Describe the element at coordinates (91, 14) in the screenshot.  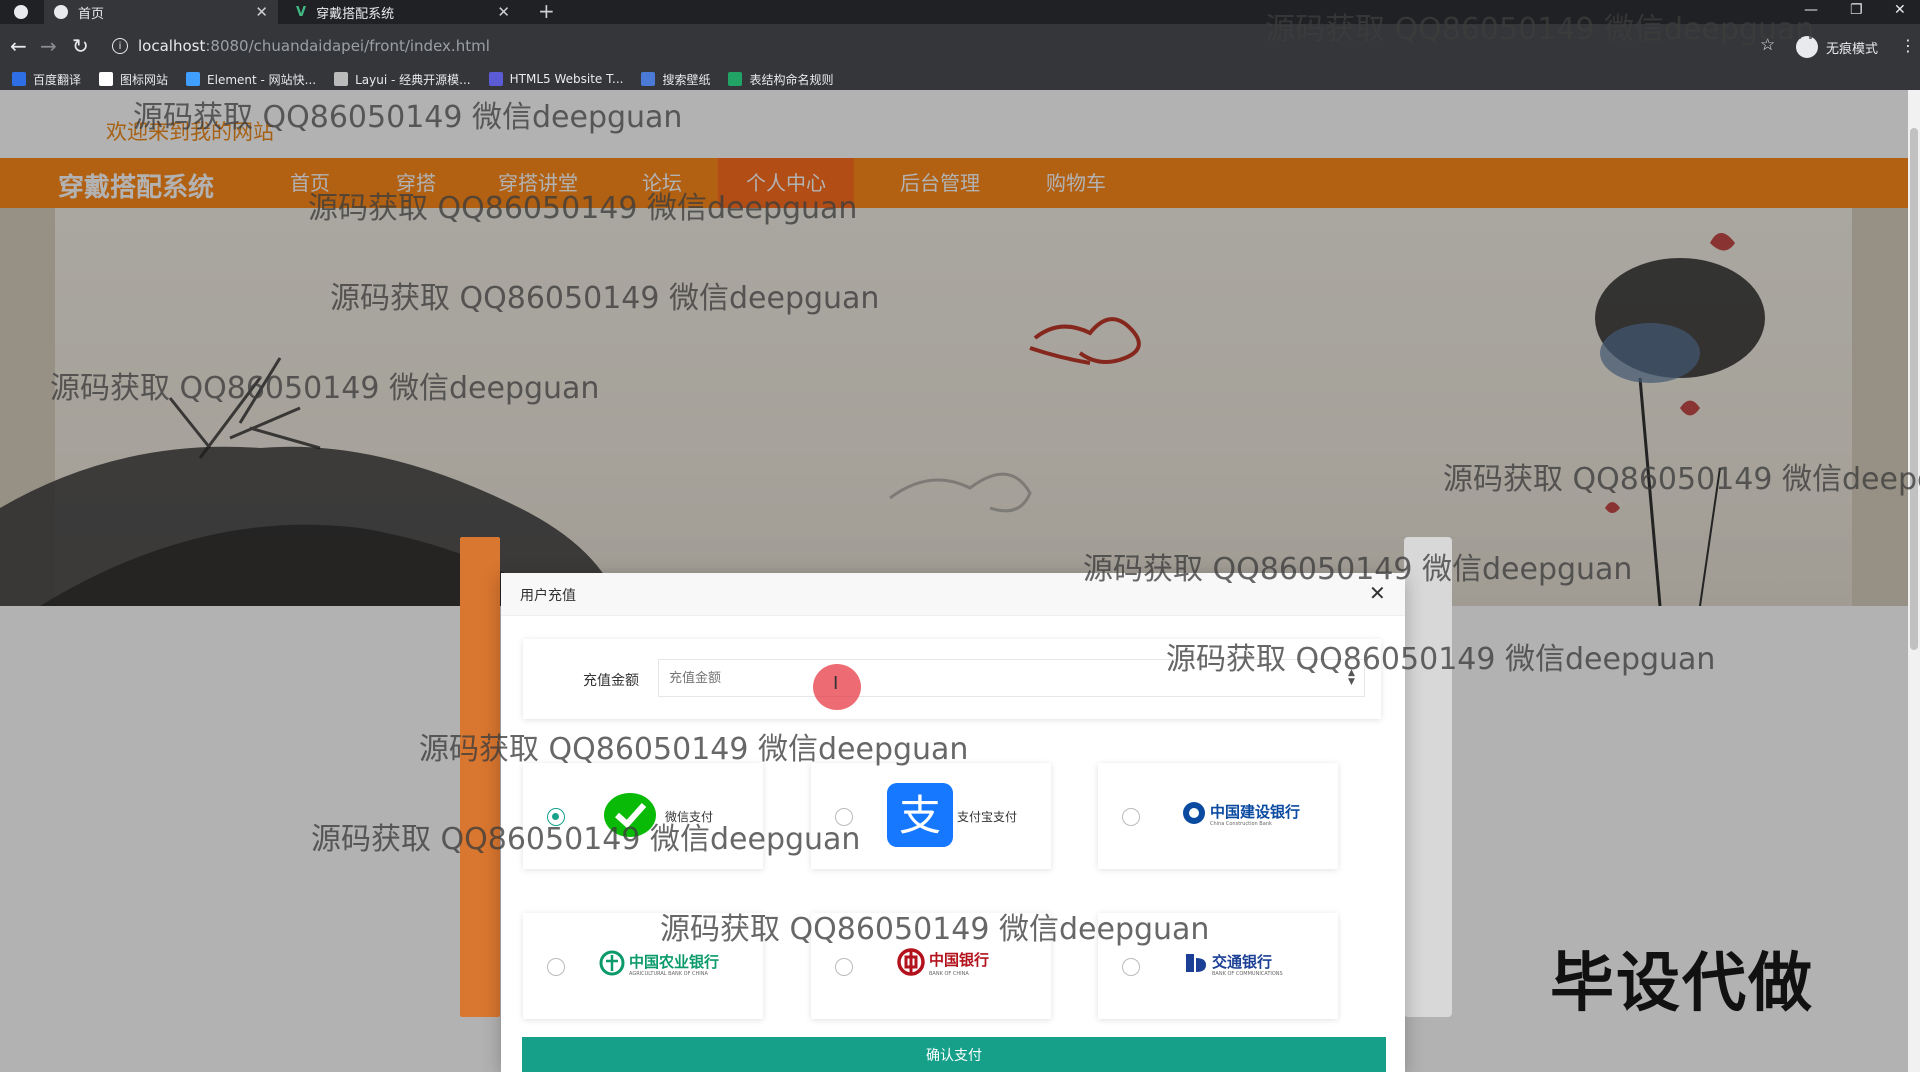
I see `tab-title: 首页` at that location.